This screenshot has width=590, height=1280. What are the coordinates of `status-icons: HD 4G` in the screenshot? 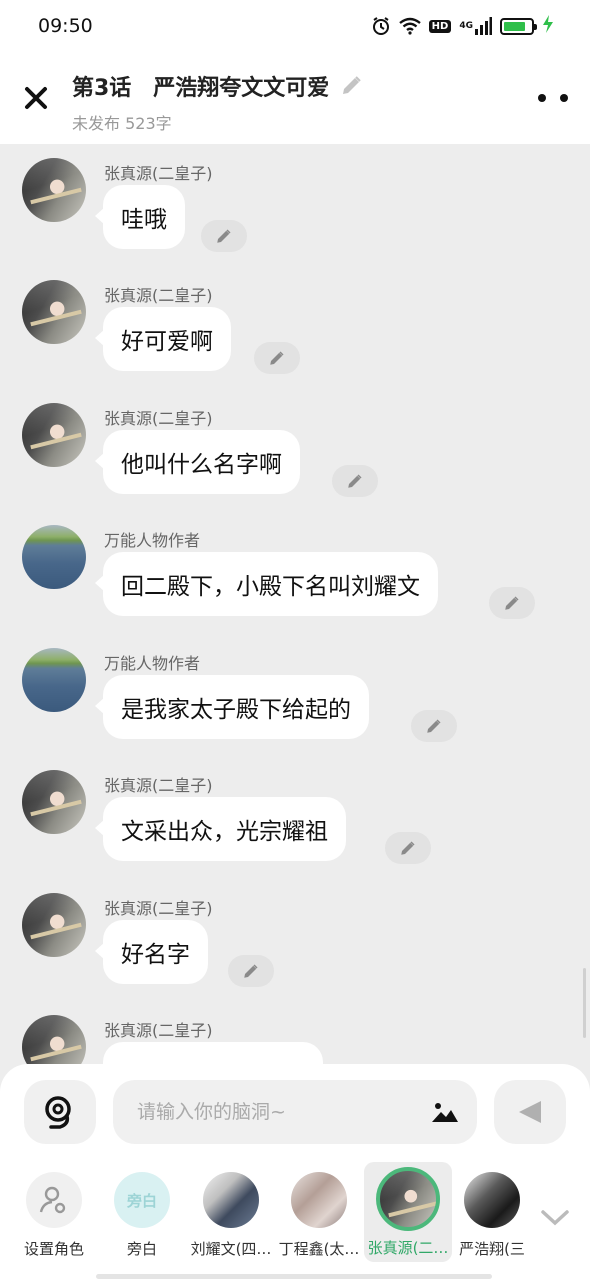 It's located at (462, 26).